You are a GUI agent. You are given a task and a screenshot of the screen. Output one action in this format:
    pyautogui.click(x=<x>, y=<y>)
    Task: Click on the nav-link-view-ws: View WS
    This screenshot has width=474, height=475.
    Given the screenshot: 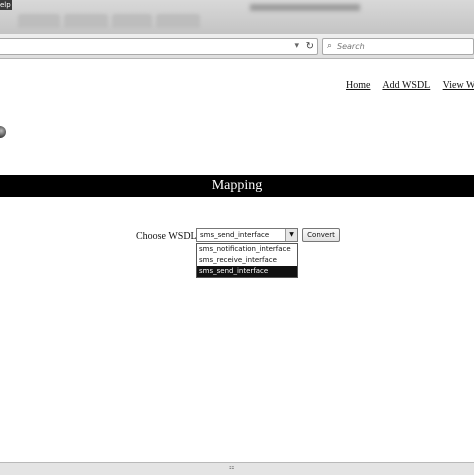 What is the action you would take?
    pyautogui.click(x=458, y=85)
    